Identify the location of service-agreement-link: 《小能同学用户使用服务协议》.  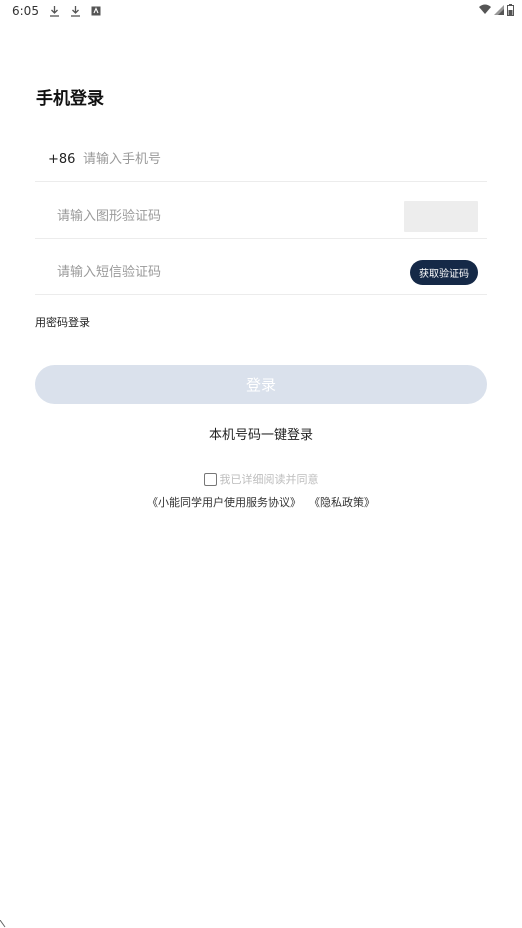
(224, 502).